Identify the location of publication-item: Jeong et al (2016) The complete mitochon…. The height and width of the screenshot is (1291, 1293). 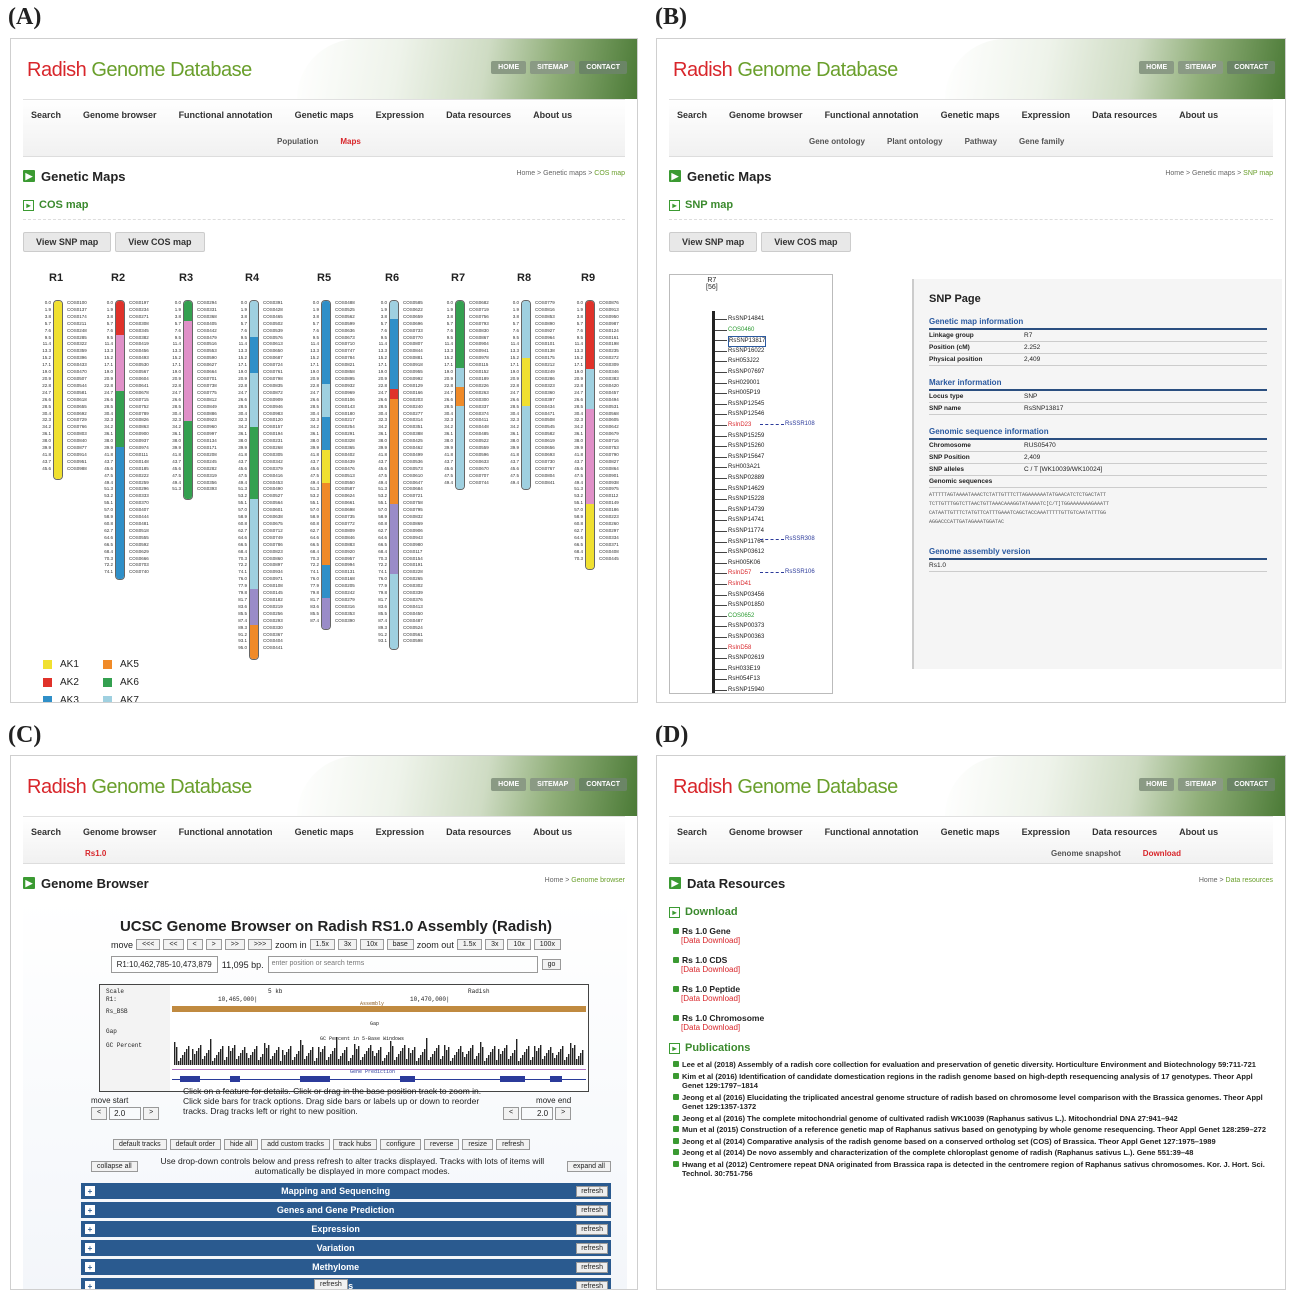
(971, 1119).